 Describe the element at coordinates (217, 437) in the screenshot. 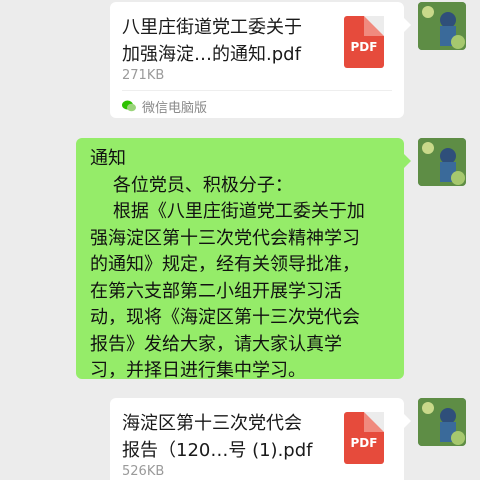

I see `file-name: 海淀区第十三次党代会 报告（120…号 (1).pdf` at that location.